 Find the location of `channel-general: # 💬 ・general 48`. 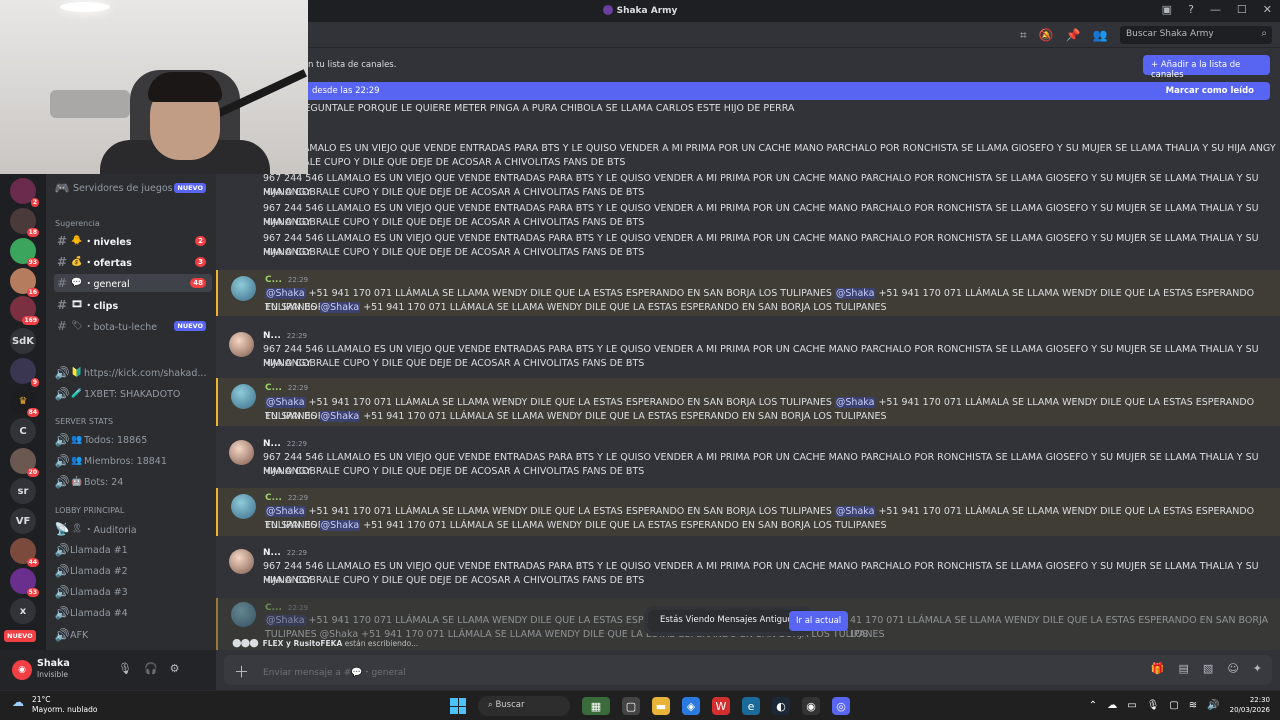

channel-general: # 💬 ・general 48 is located at coordinates (133, 283).